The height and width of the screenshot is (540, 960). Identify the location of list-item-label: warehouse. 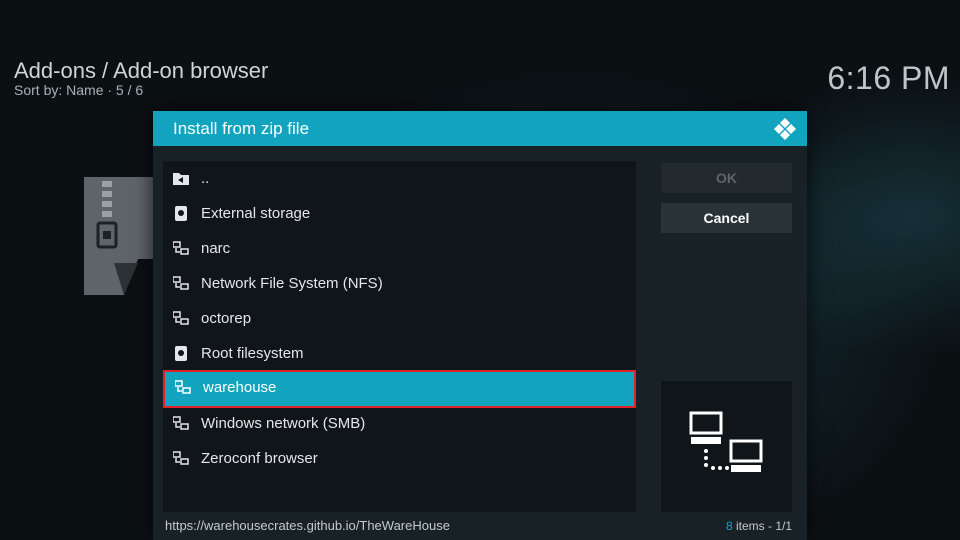
(240, 387).